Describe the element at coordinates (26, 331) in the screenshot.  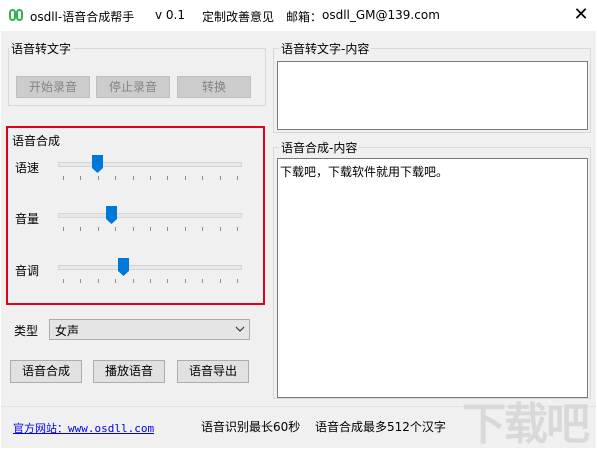
I see `type-label: 类型` at that location.